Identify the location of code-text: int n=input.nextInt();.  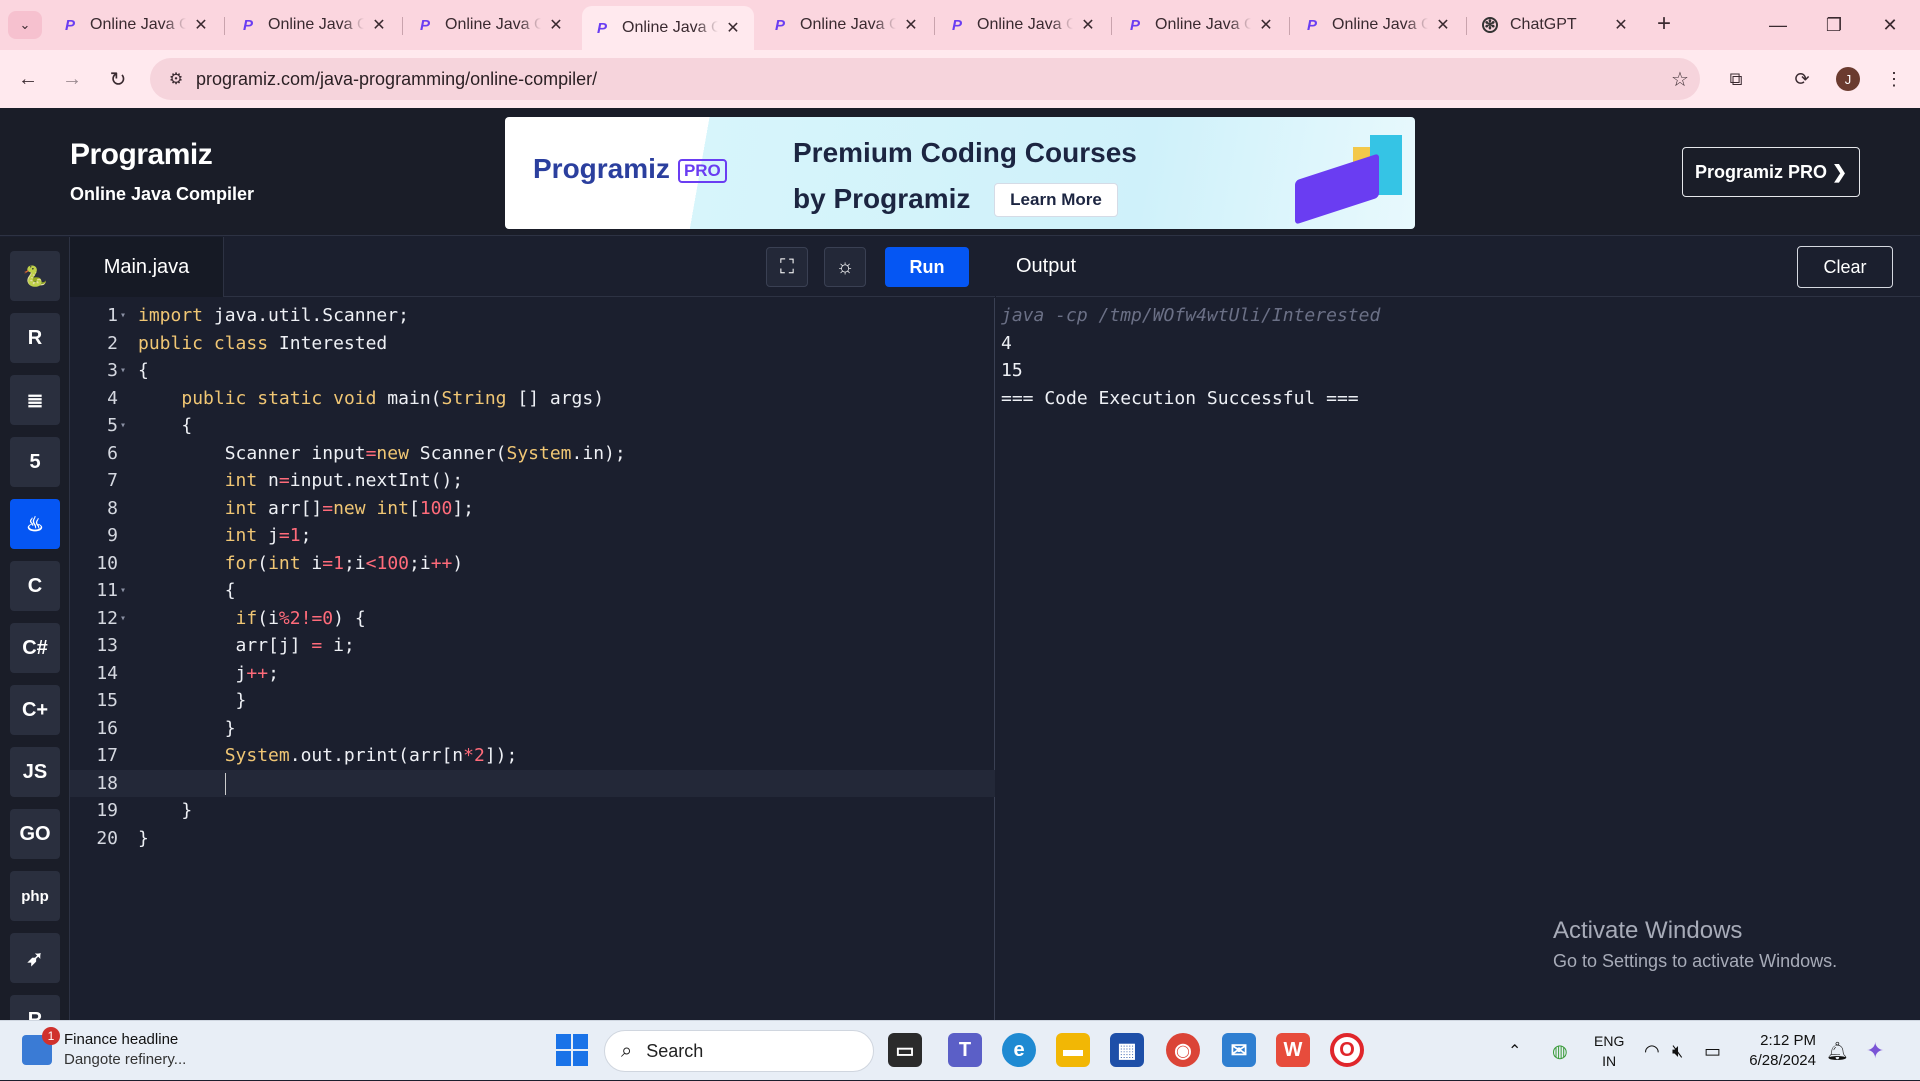
(300, 481).